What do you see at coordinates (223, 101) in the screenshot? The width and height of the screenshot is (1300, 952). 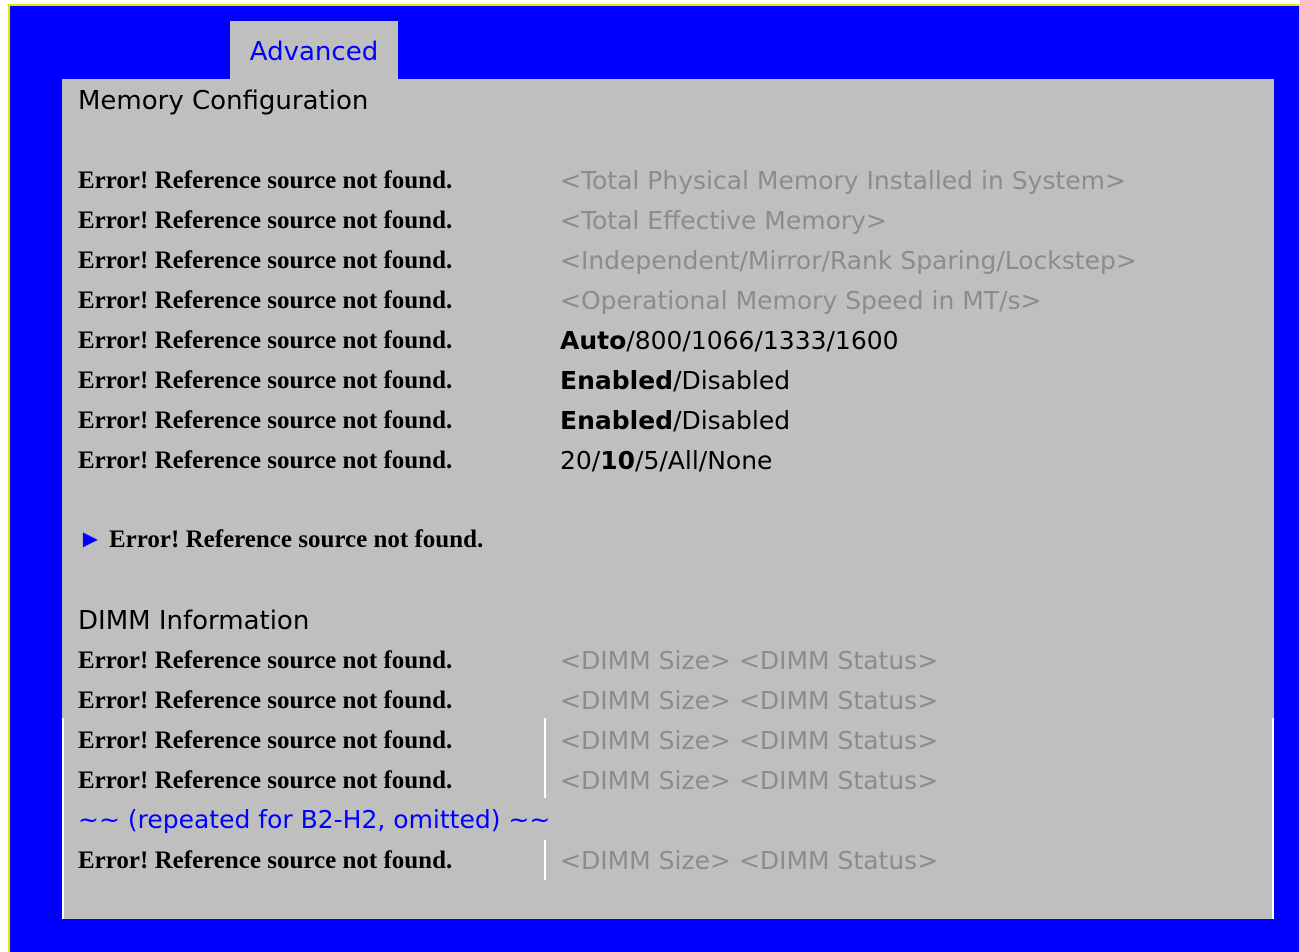 I see `page-title: Memory Configuration` at bounding box center [223, 101].